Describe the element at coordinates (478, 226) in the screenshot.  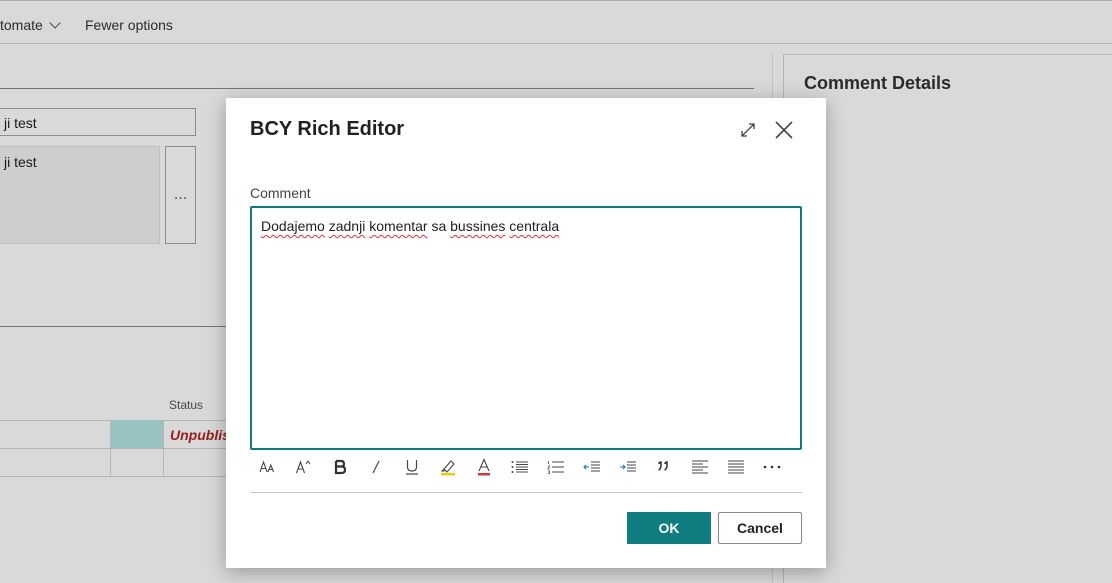
I see `comment-word: bussines` at that location.